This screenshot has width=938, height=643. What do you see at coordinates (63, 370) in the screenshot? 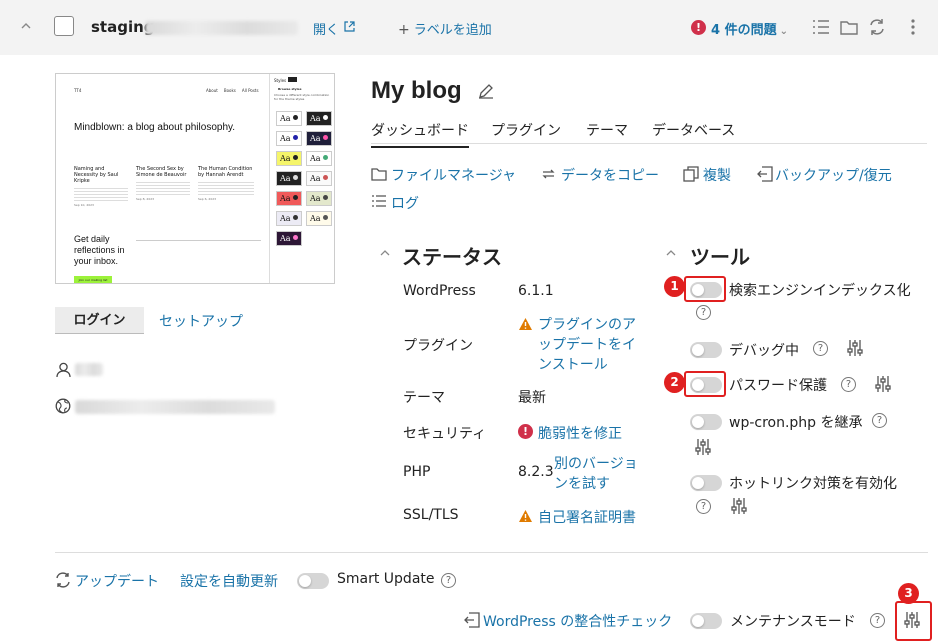
I see `user-icon` at bounding box center [63, 370].